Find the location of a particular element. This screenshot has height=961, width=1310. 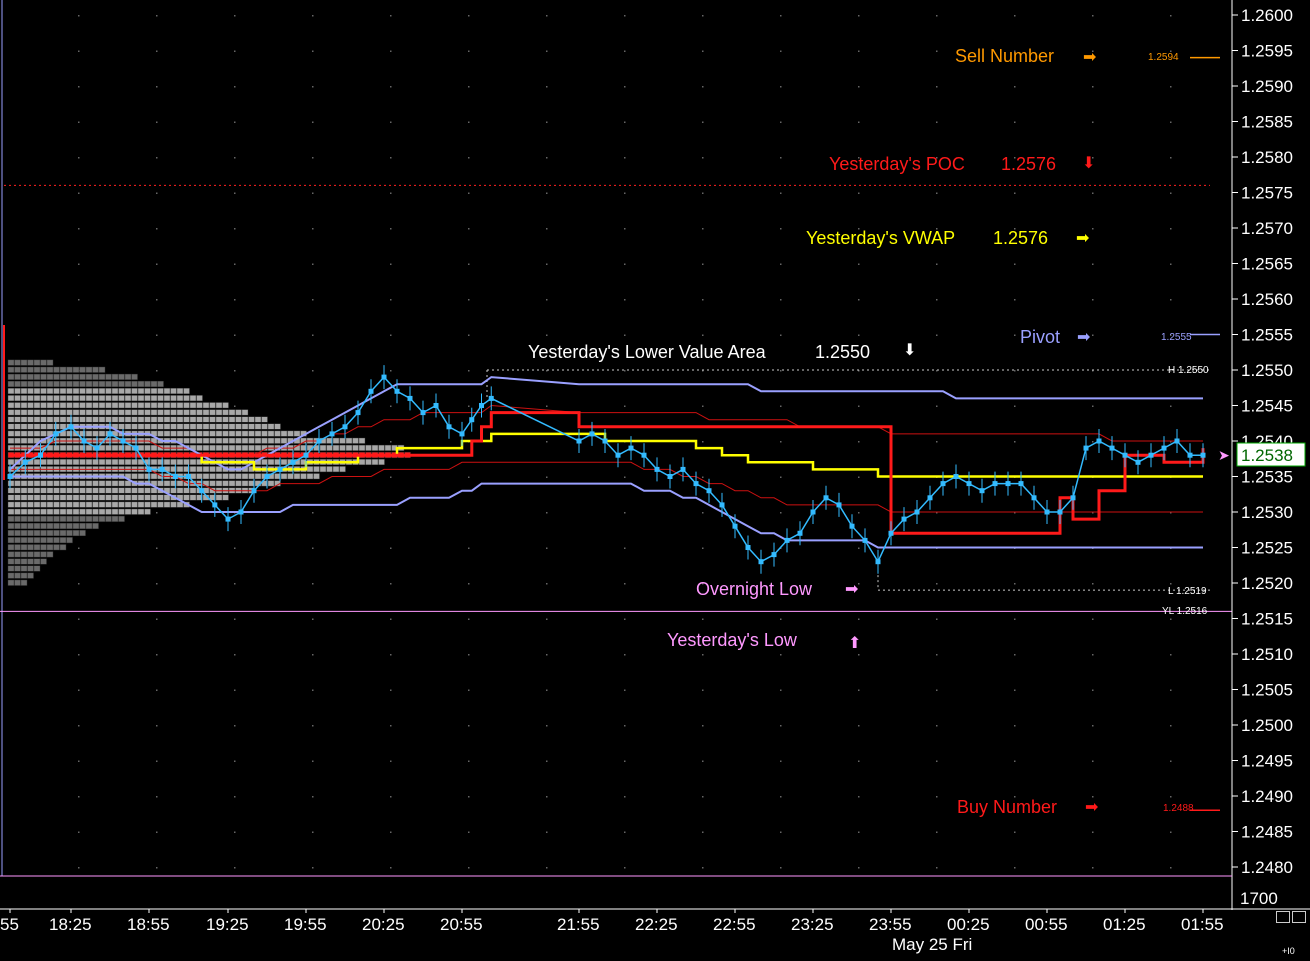

yesterday-low-tag: YL 1.2516 is located at coordinates (1185, 611).